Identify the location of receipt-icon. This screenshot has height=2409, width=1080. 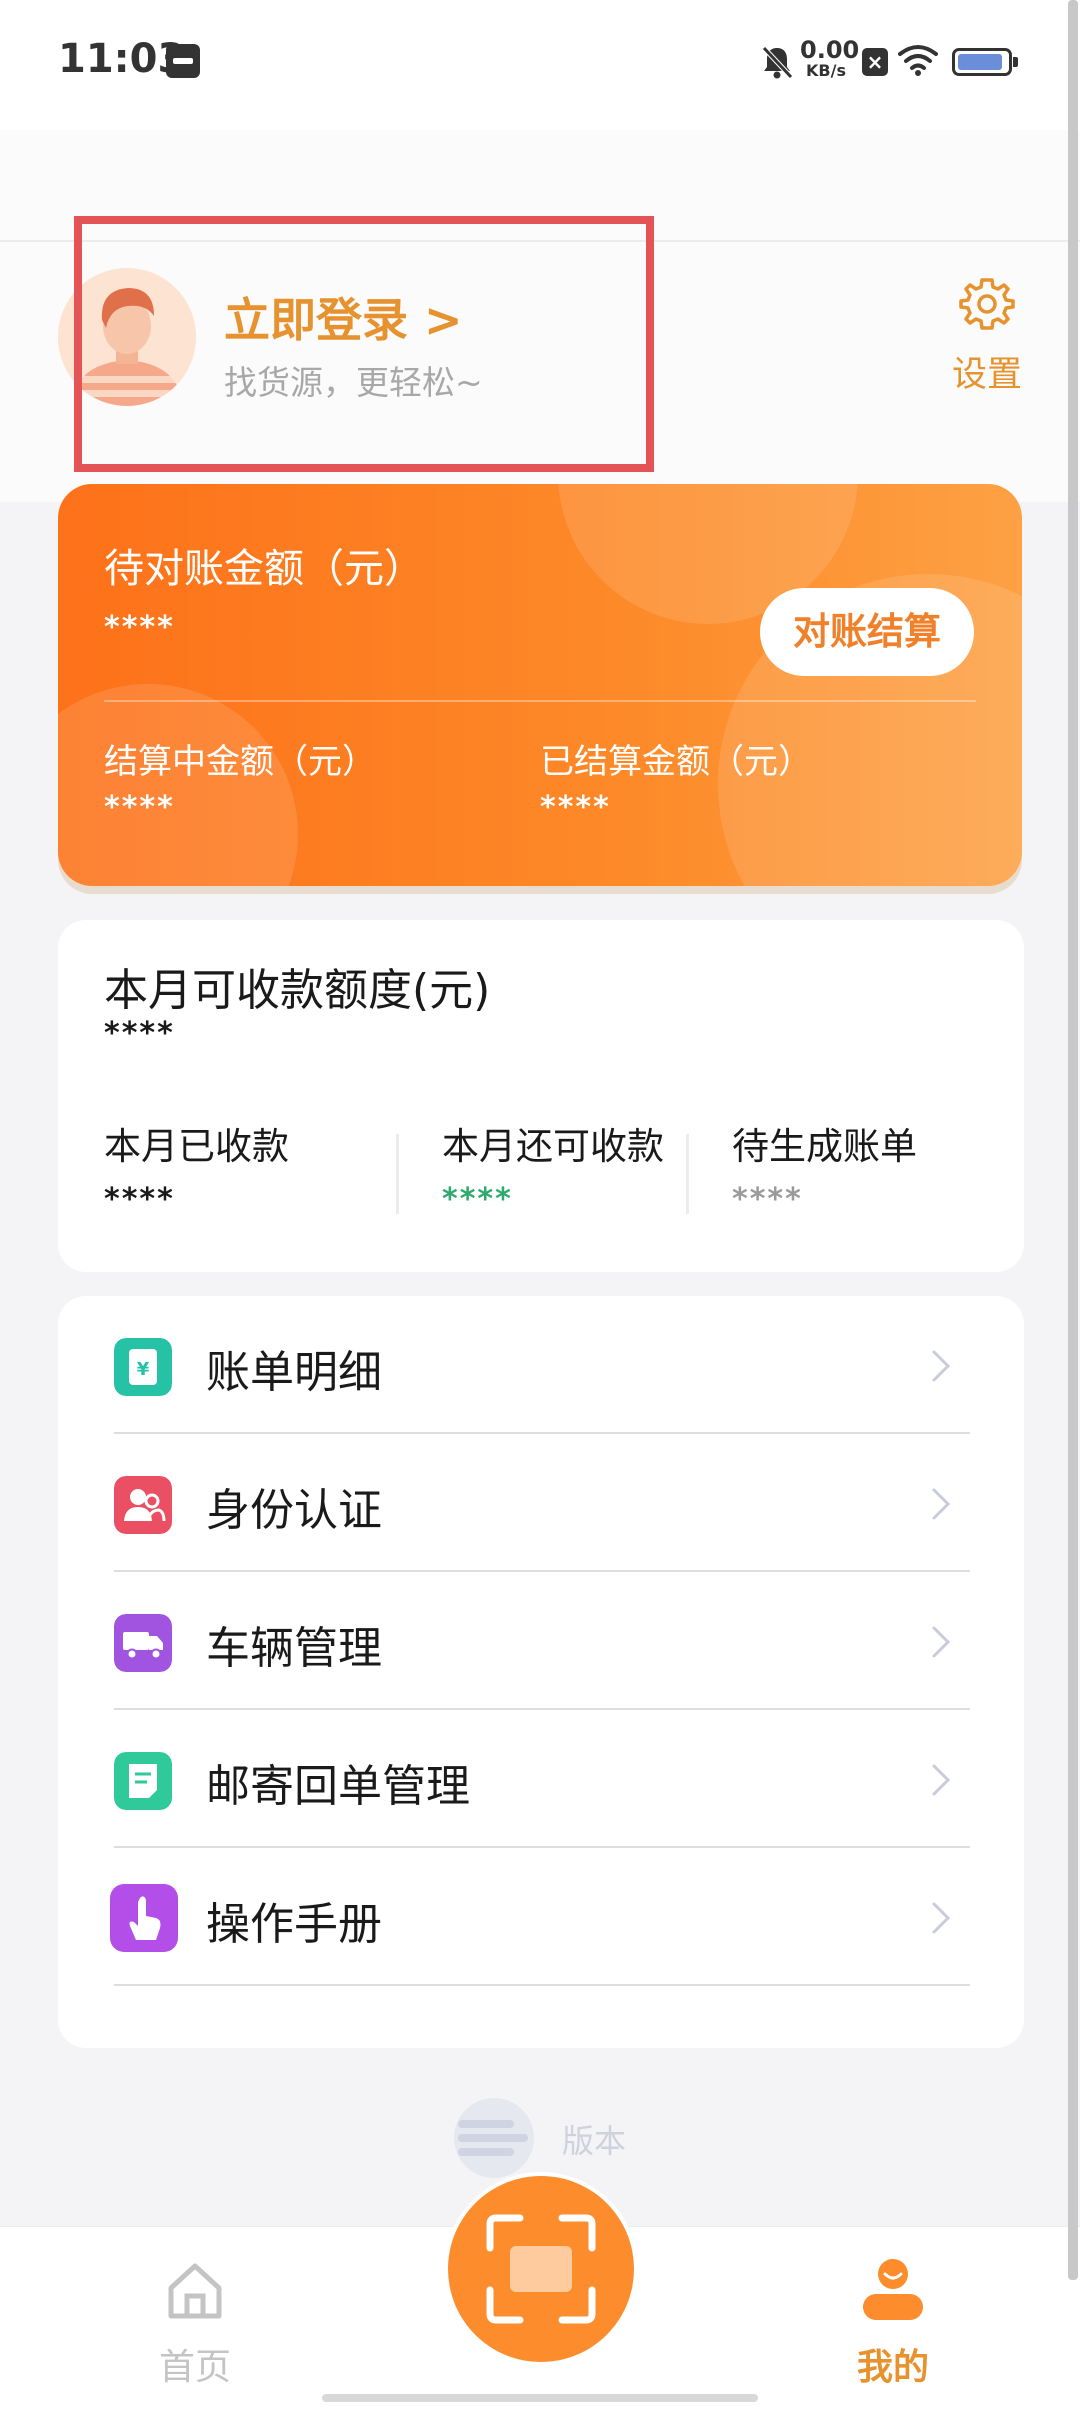
(143, 1781).